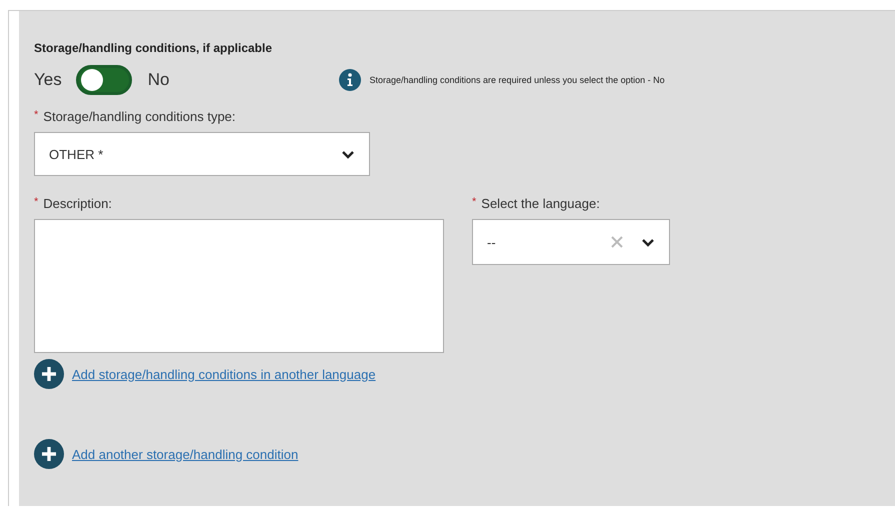 The width and height of the screenshot is (895, 510). I want to click on toggle-label: Yes, so click(48, 80).